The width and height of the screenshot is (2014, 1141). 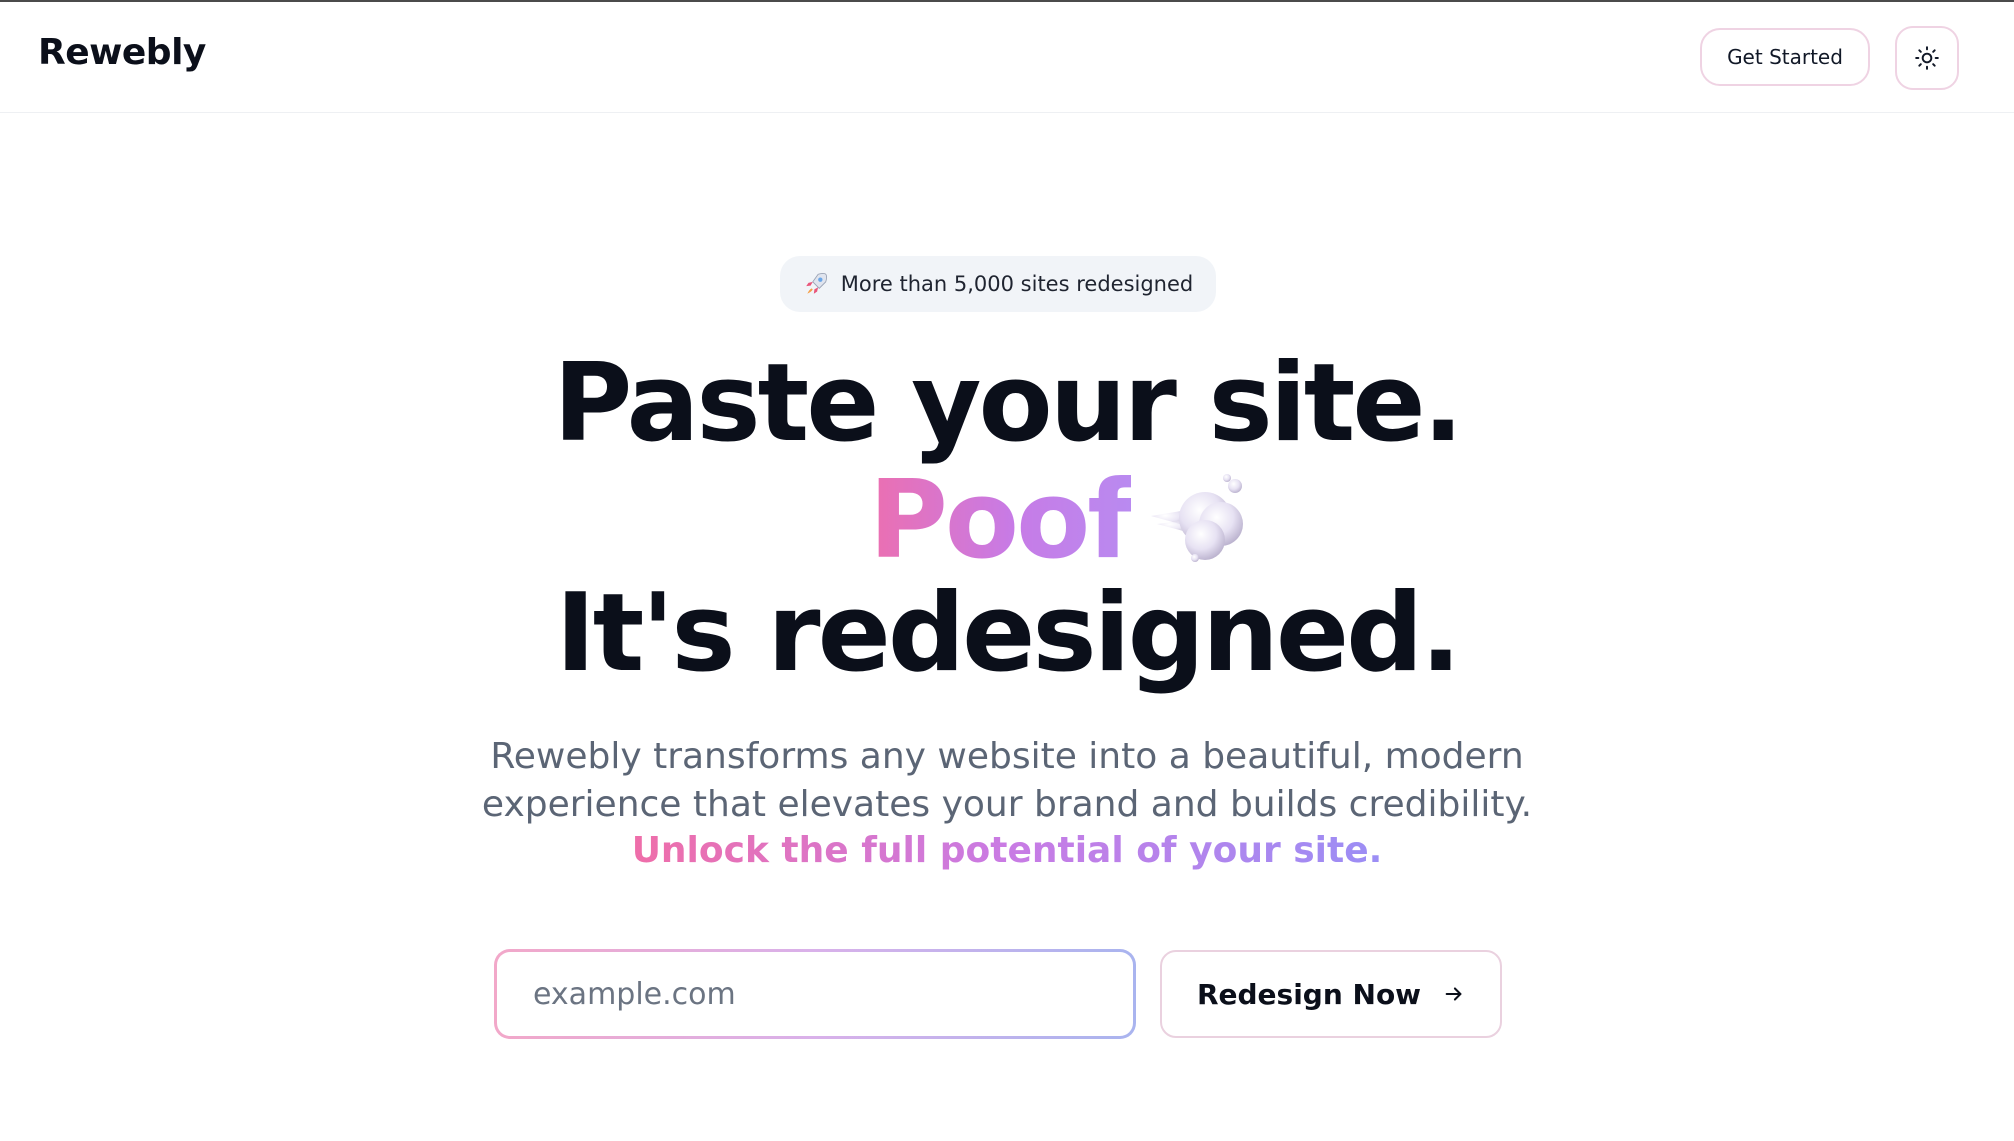 I want to click on arrow-right-icon, so click(x=1454, y=994).